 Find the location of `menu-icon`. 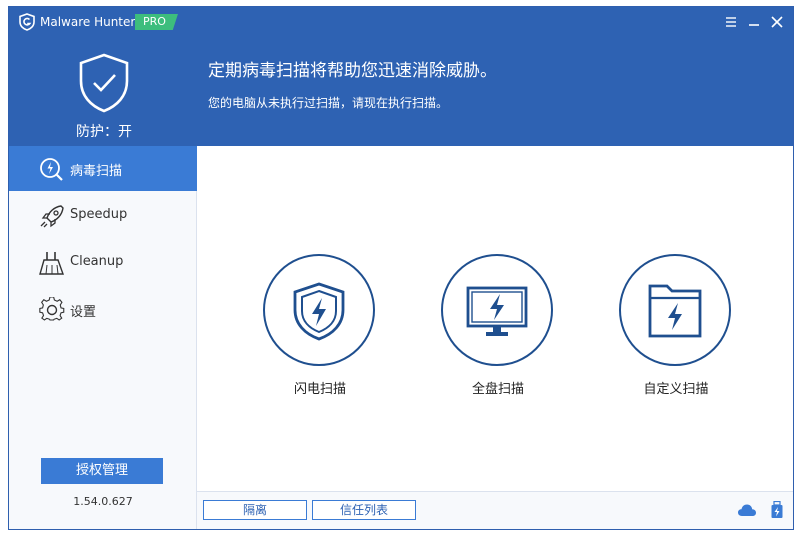

menu-icon is located at coordinates (731, 22).